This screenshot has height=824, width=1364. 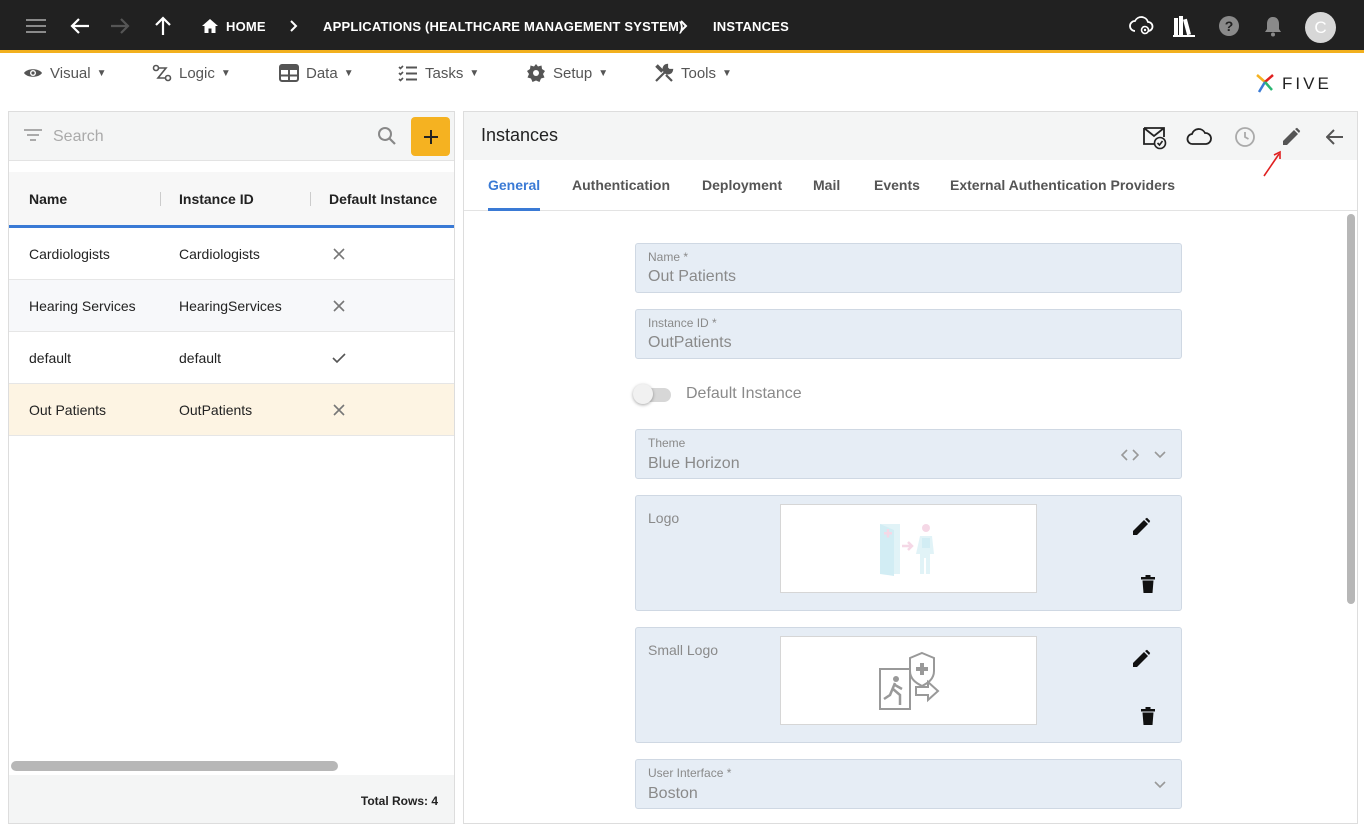 I want to click on home-icon, so click(x=210, y=26).